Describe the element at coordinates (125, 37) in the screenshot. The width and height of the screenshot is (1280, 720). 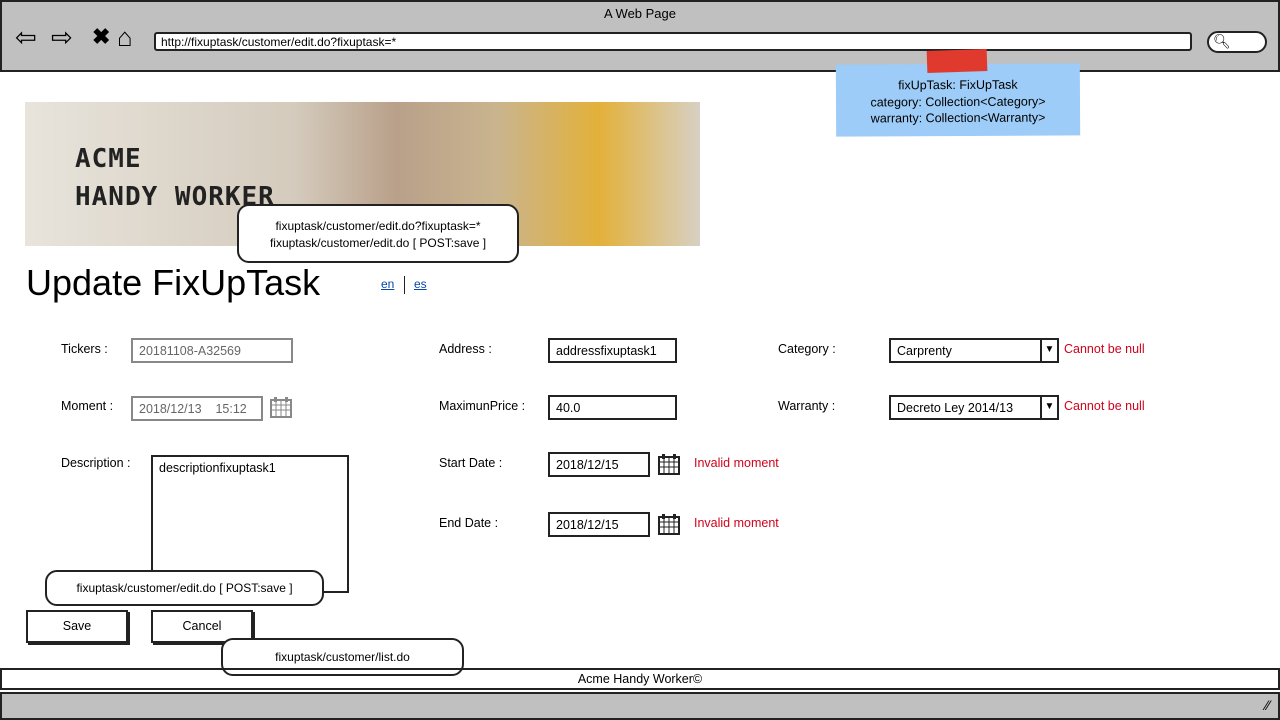
I see `home-icon: ⌂` at that location.